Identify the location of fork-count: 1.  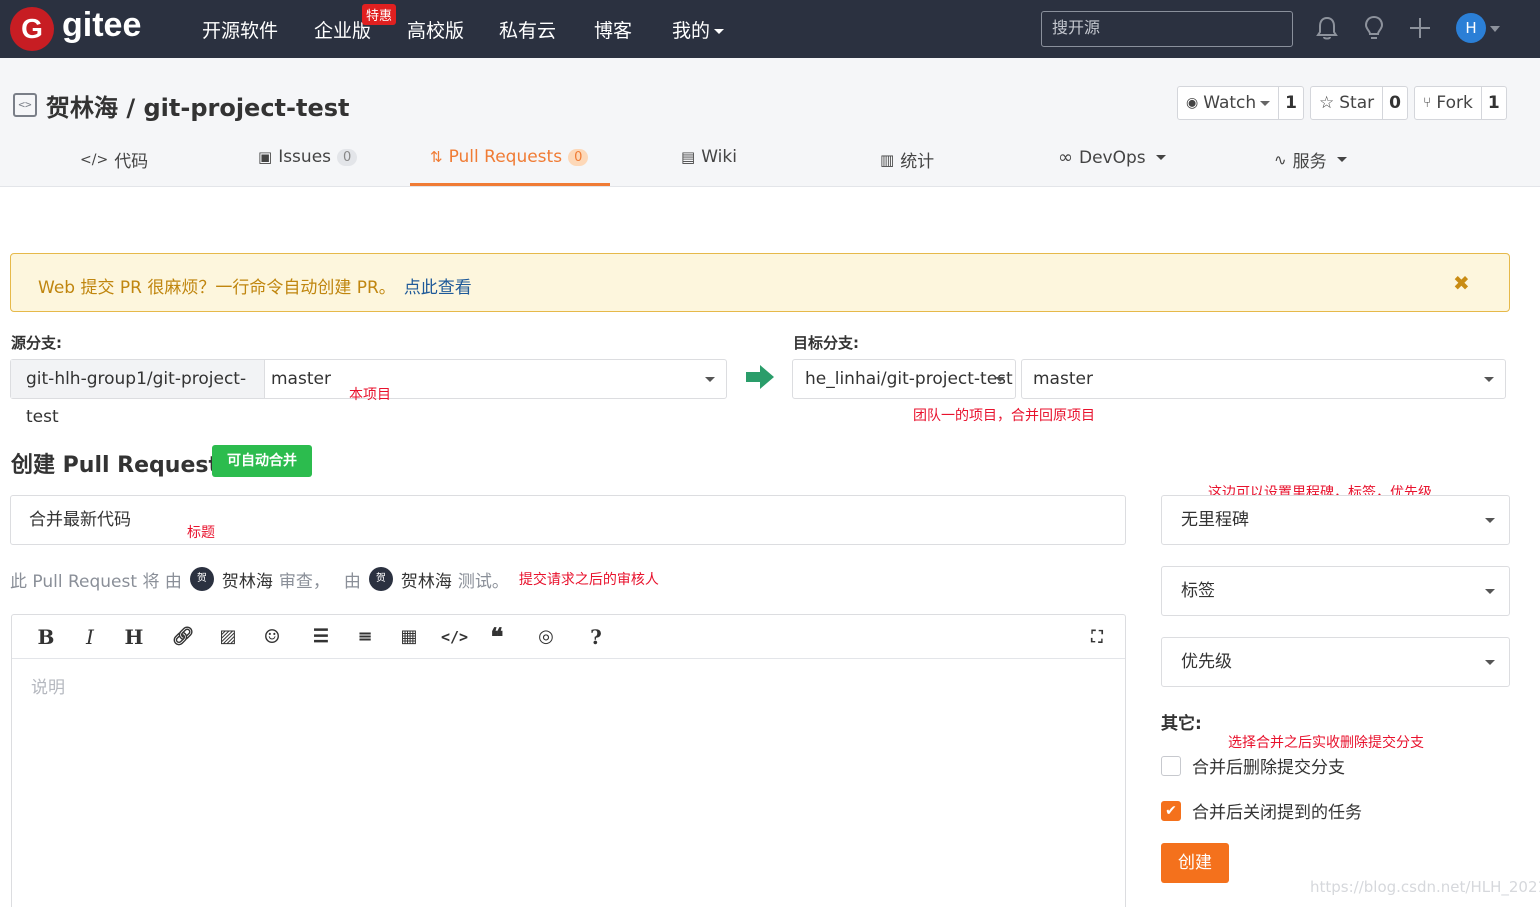
(1493, 103).